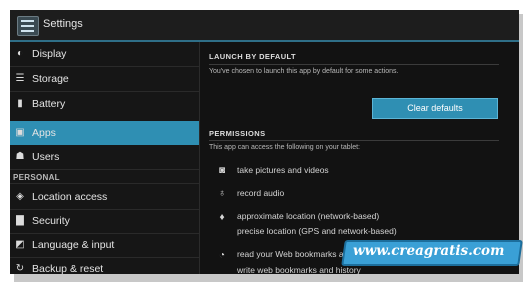 The width and height of the screenshot is (530, 289). What do you see at coordinates (70, 197) in the screenshot?
I see `sidebar-item-label: Location access` at bounding box center [70, 197].